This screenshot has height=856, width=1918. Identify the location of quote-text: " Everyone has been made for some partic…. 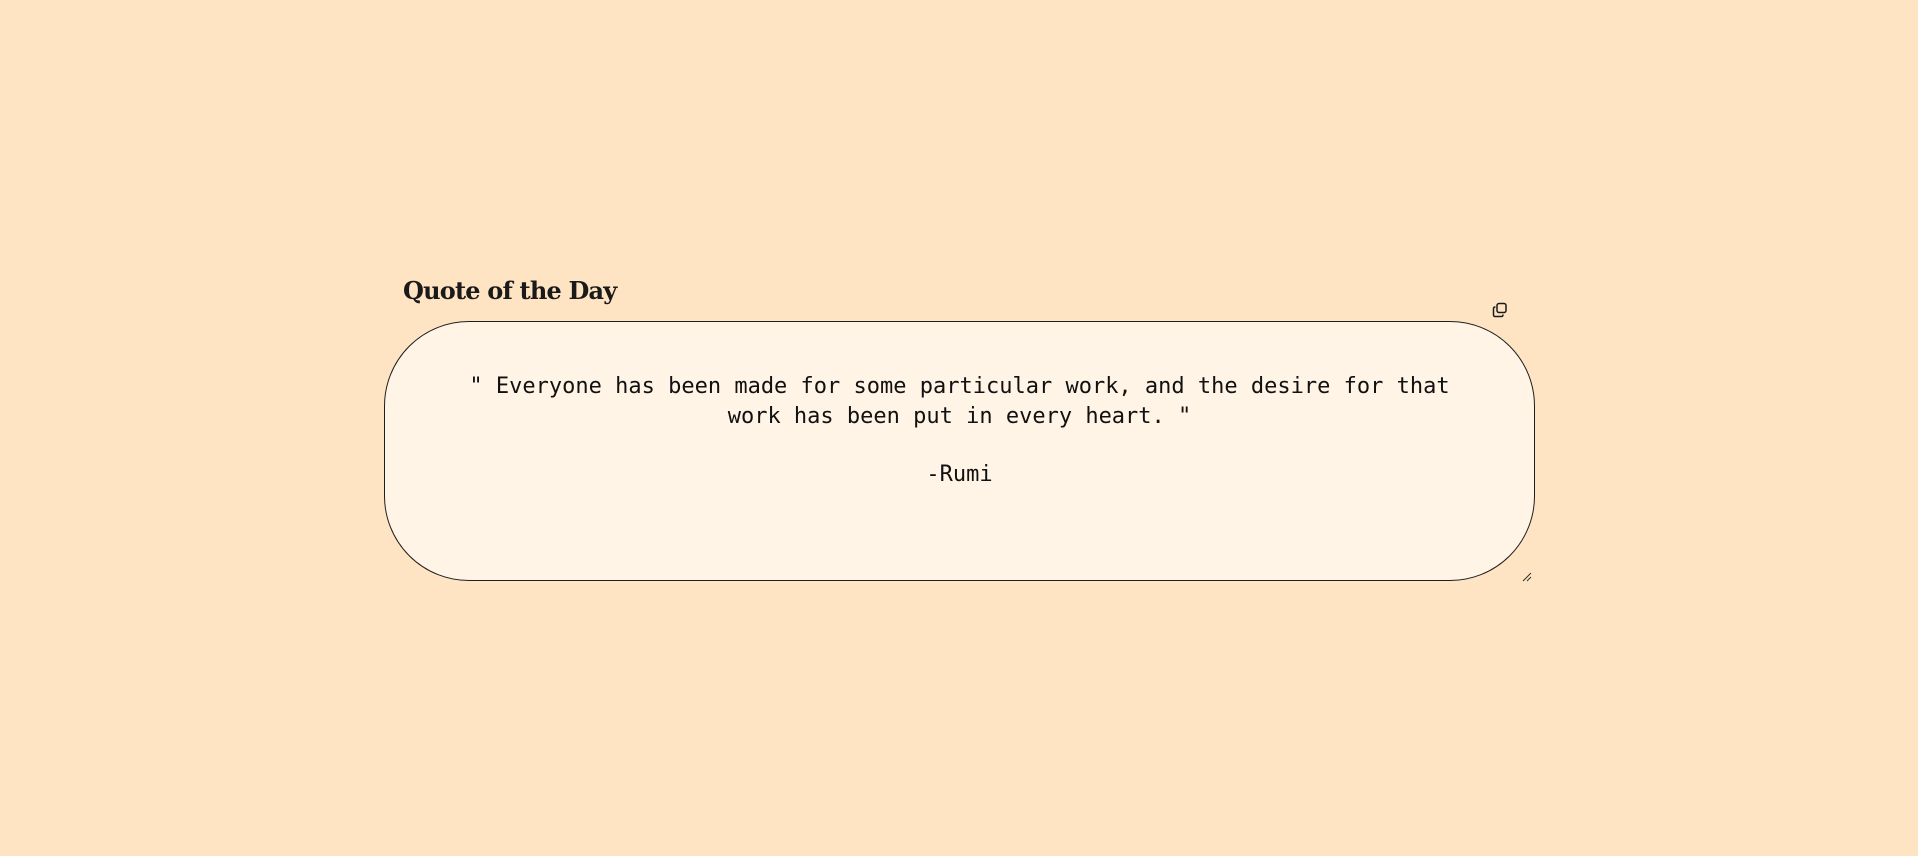
(959, 401).